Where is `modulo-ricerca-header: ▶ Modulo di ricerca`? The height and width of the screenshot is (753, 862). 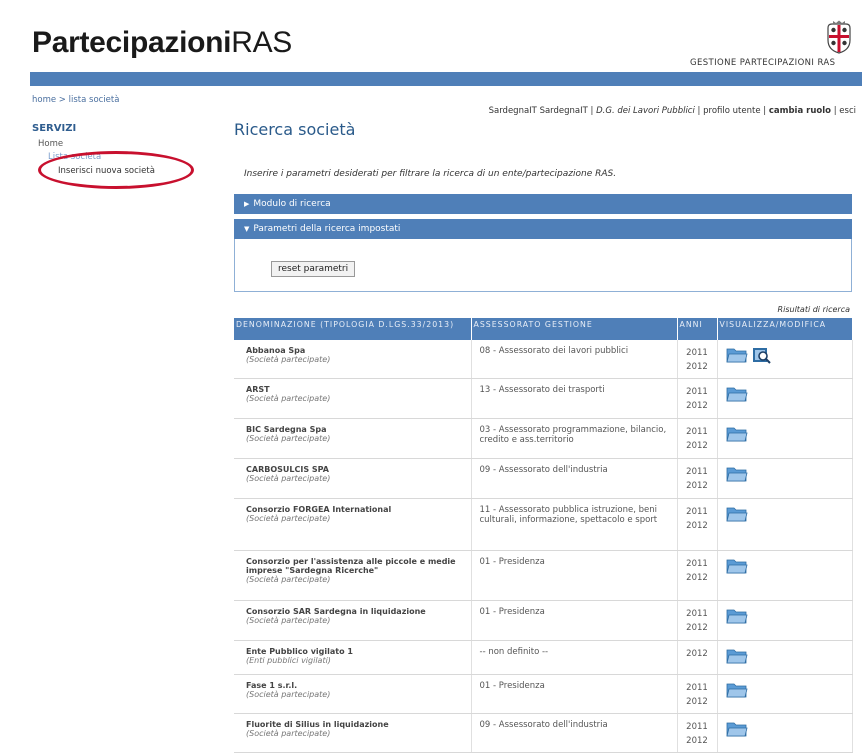 modulo-ricerca-header: ▶ Modulo di ricerca is located at coordinates (543, 204).